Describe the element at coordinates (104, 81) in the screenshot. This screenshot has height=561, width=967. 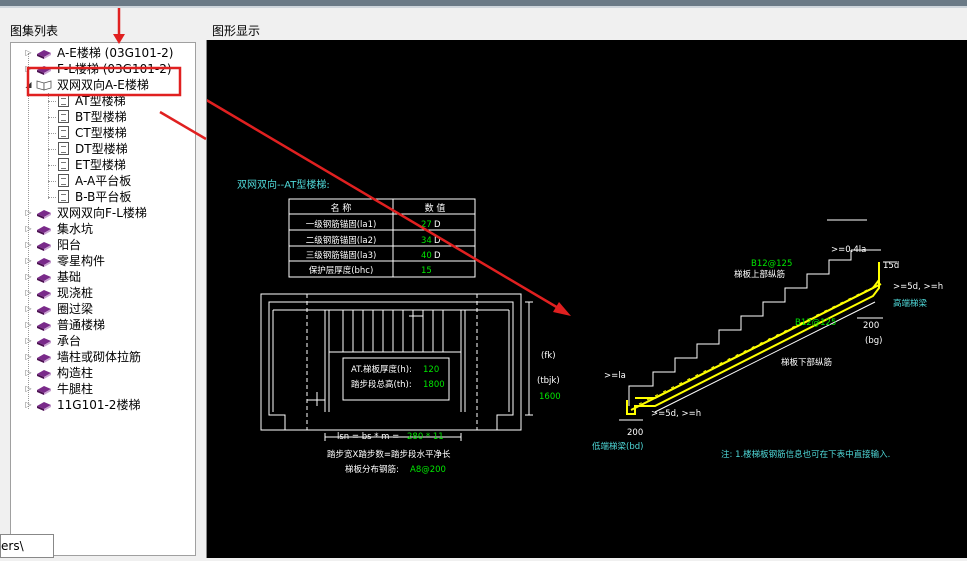
I see `annotation-highlight-box` at that location.